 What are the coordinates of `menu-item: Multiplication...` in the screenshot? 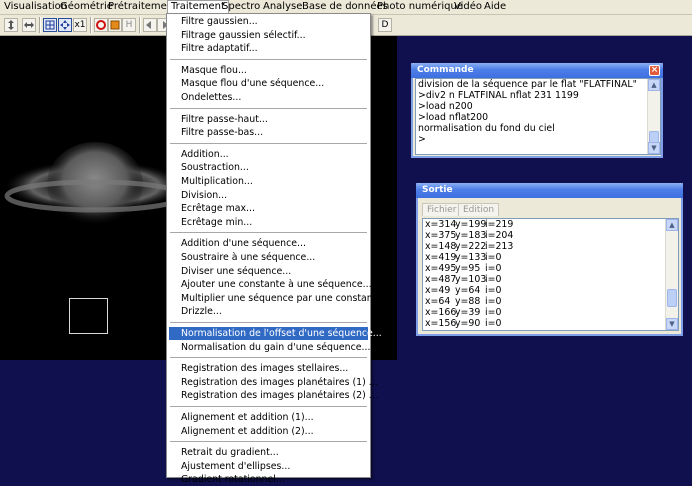 It's located at (268, 181).